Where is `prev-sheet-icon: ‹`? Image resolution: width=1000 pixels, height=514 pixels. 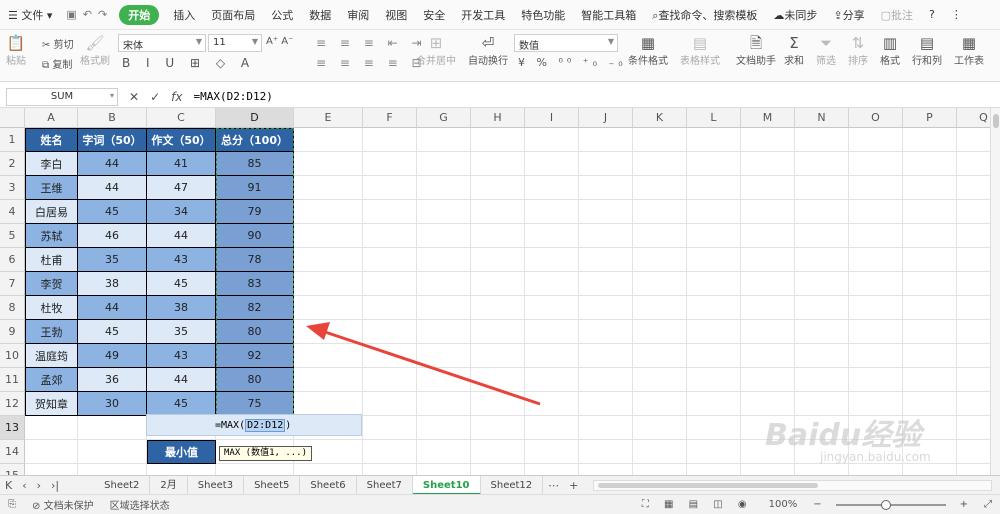 prev-sheet-icon: ‹ is located at coordinates (24, 485).